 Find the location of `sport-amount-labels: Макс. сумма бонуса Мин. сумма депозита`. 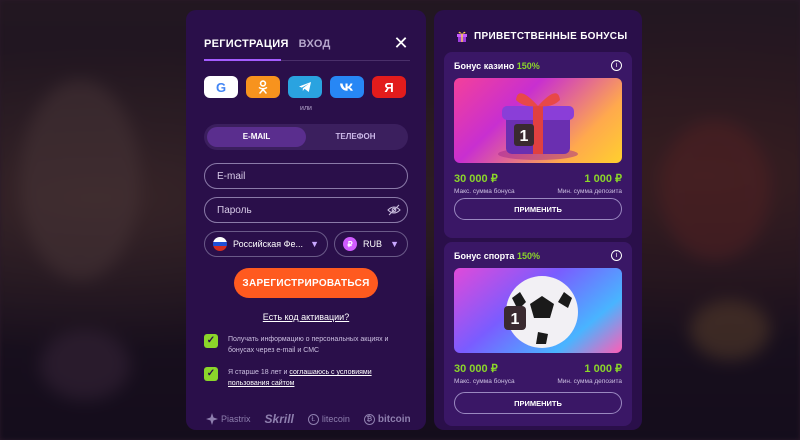

sport-amount-labels: Макс. сумма бонуса Мин. сумма депозита is located at coordinates (538, 381).